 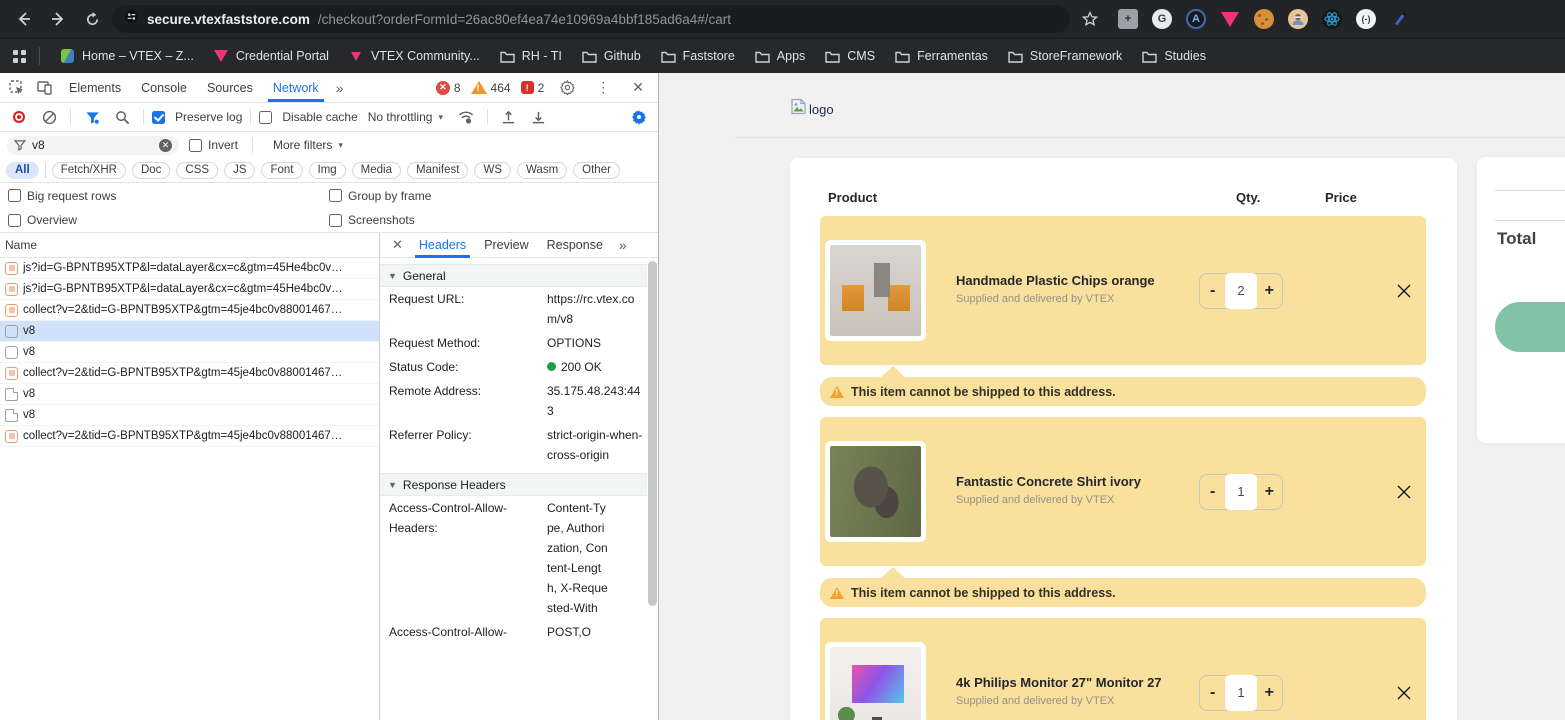 What do you see at coordinates (22, 170) in the screenshot?
I see `filter-chip-all: All` at bounding box center [22, 170].